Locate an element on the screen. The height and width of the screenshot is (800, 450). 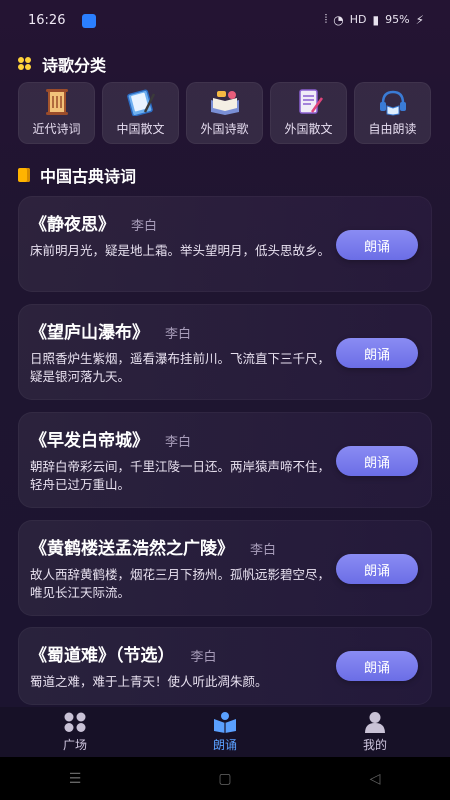
category-item-modern-poetry: 近代诗词 is located at coordinates (56, 113).